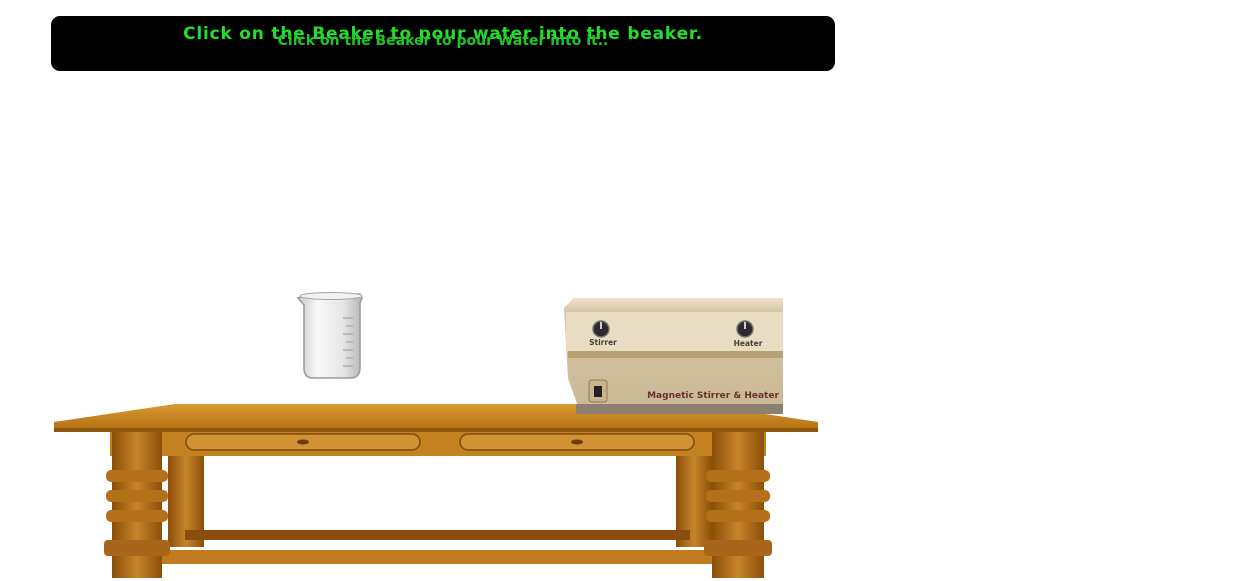 This screenshot has height=581, width=1257. Describe the element at coordinates (738, 503) in the screenshot. I see `table-leg-front-right` at that location.